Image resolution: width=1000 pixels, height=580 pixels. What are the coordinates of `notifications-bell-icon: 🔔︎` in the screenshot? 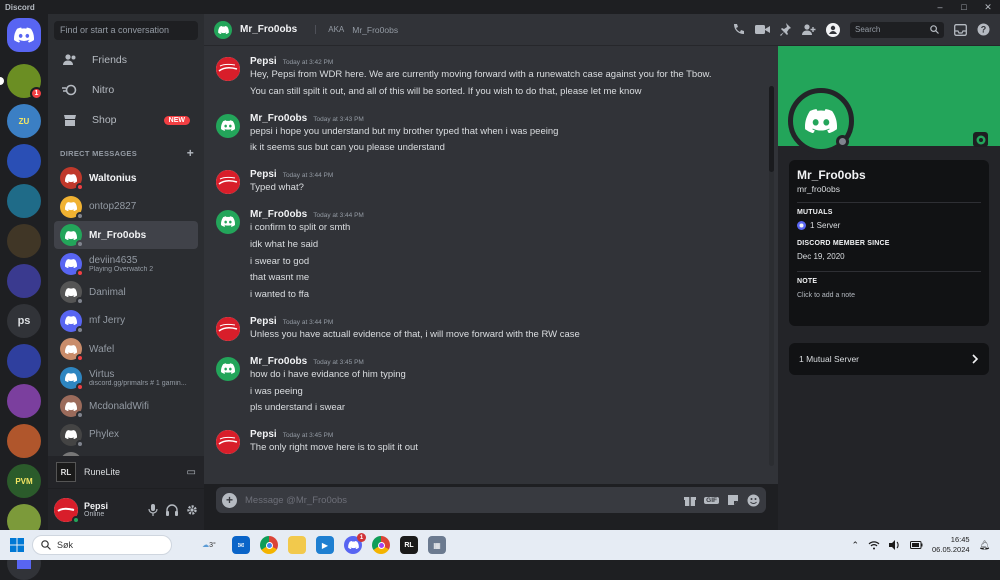 It's located at (984, 545).